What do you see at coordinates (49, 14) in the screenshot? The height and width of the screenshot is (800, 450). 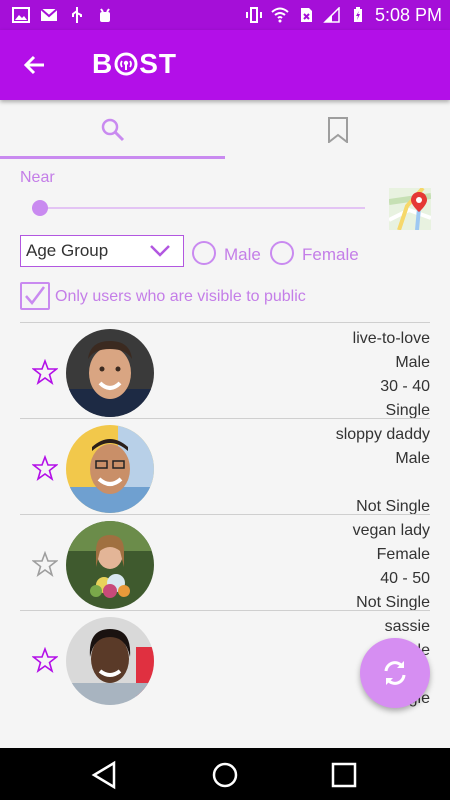 I see `mail-icon` at bounding box center [49, 14].